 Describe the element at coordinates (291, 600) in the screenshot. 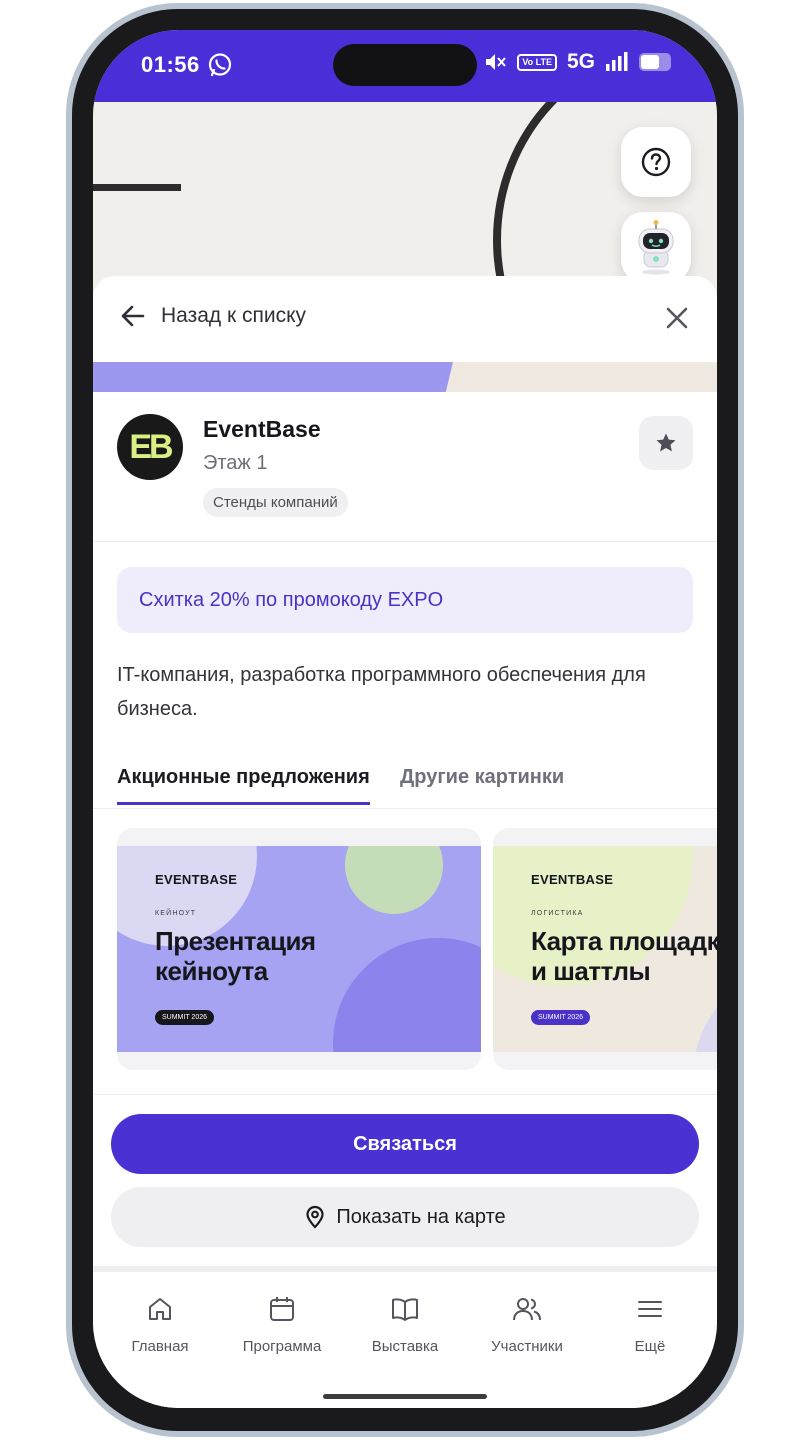

I see `promo-text: Схитка 20% по промокоду EXPO` at that location.